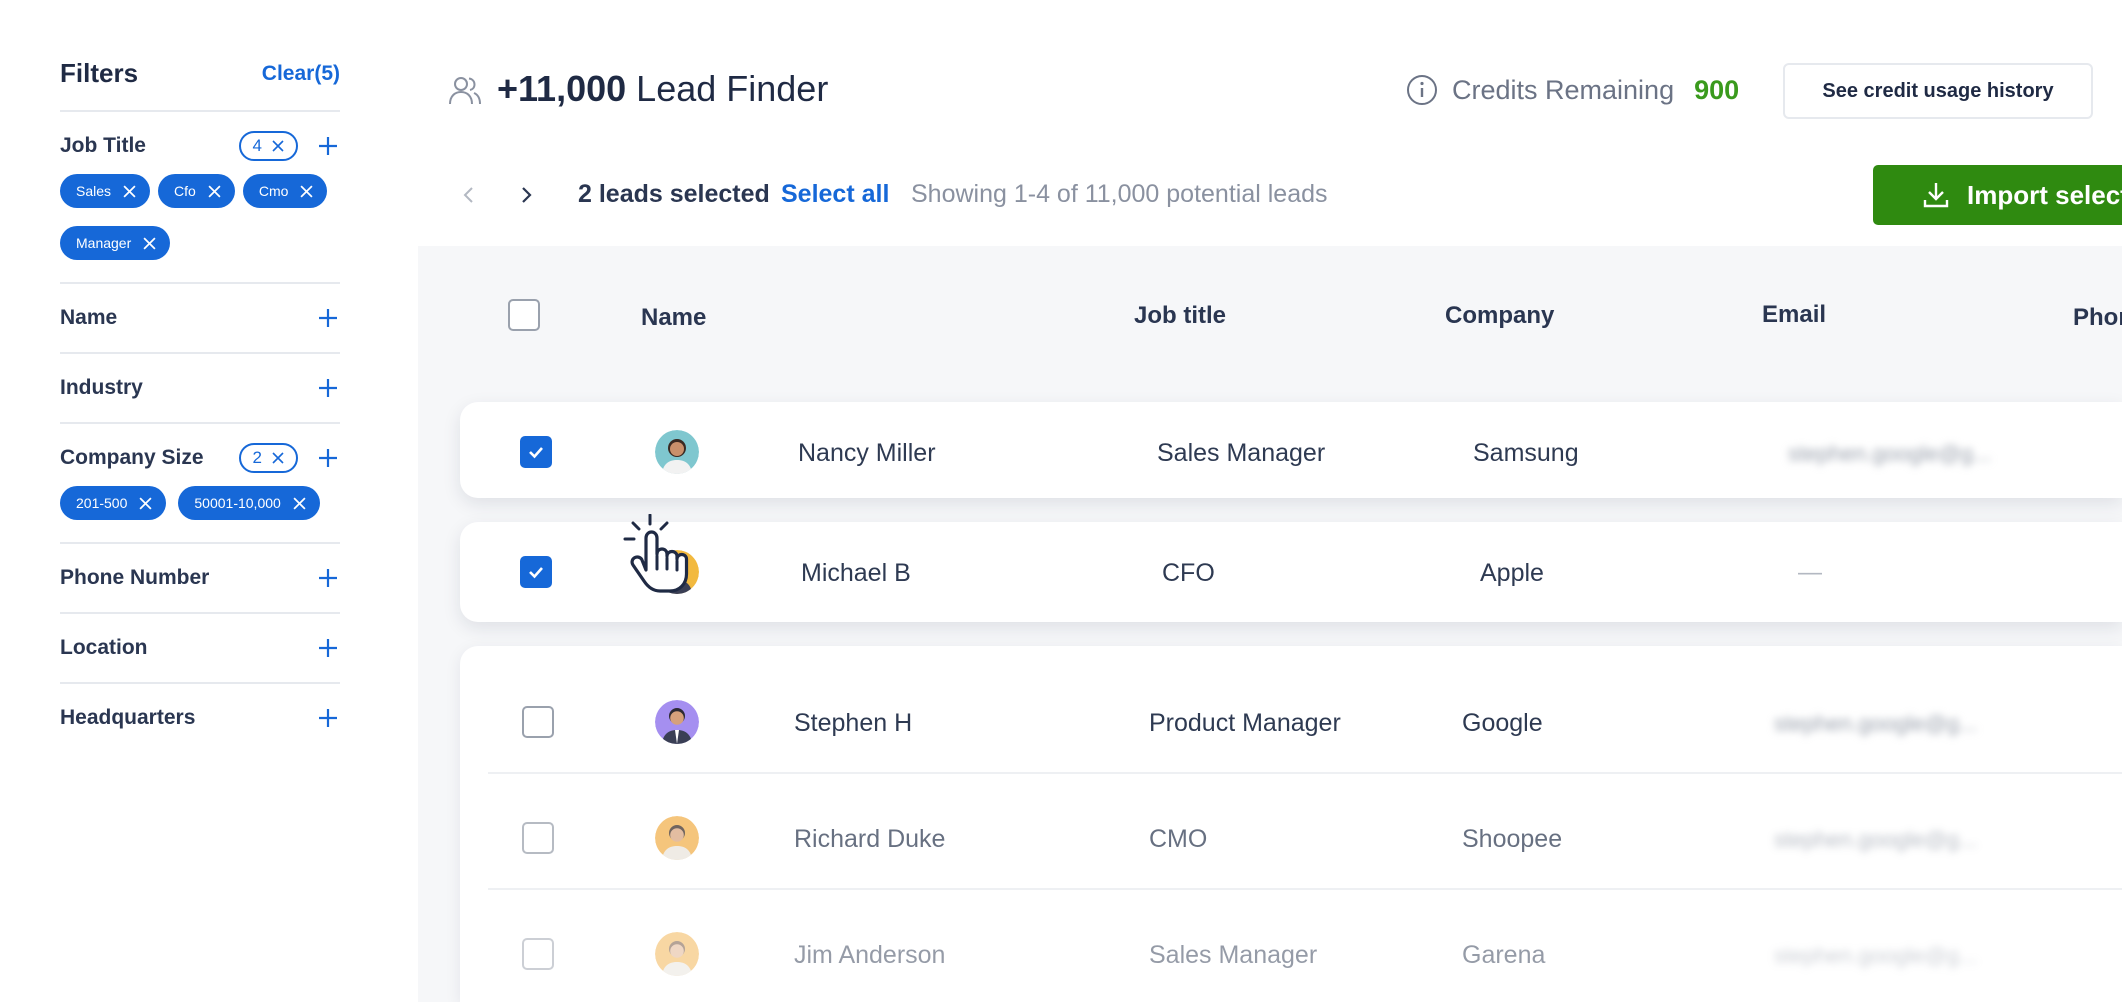 Image resolution: width=2122 pixels, height=1002 pixels. Describe the element at coordinates (526, 195) in the screenshot. I see `next-page-button` at that location.